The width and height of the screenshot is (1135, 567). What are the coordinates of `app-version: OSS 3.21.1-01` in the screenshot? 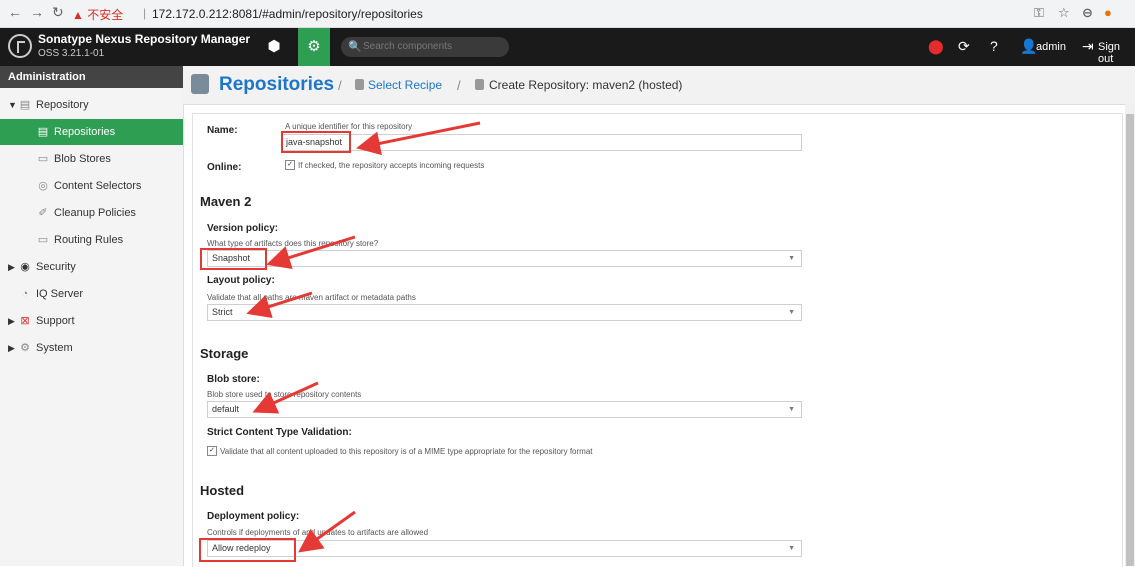 It's located at (71, 53).